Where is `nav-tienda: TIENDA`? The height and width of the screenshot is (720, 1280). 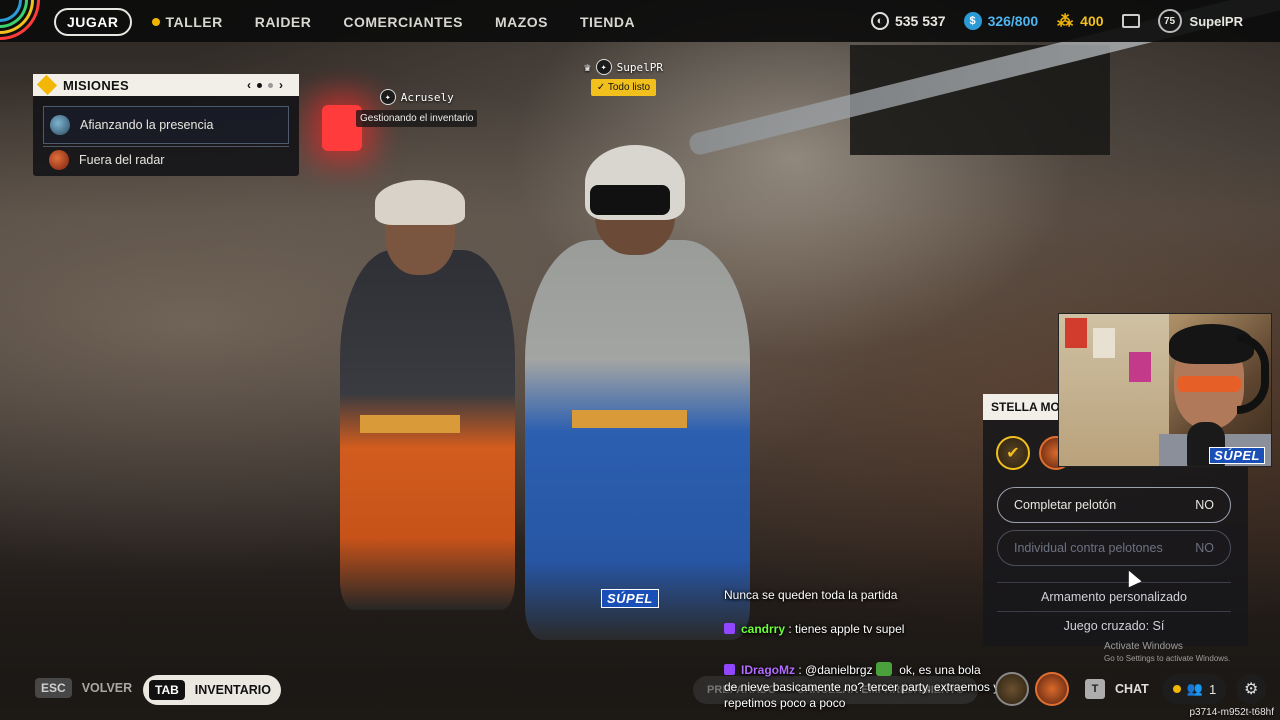
nav-tienda: TIENDA is located at coordinates (607, 22).